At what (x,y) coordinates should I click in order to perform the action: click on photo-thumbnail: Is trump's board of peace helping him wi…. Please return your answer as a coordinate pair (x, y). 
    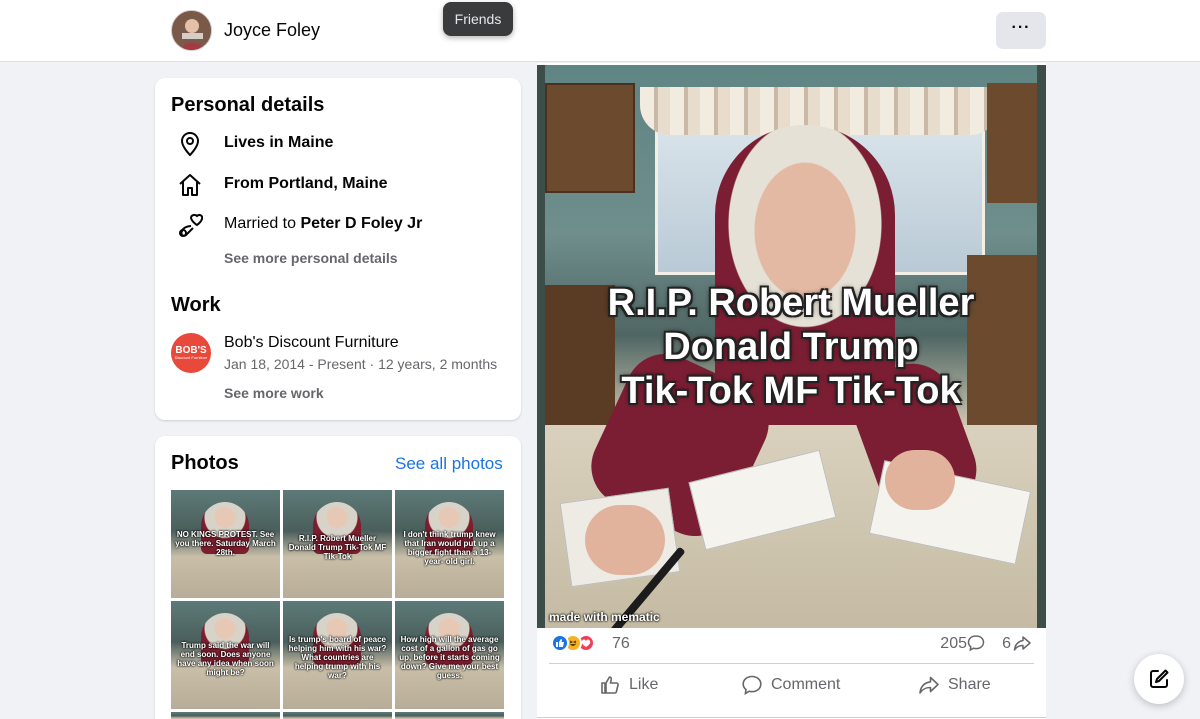
    Looking at the image, I should click on (337, 655).